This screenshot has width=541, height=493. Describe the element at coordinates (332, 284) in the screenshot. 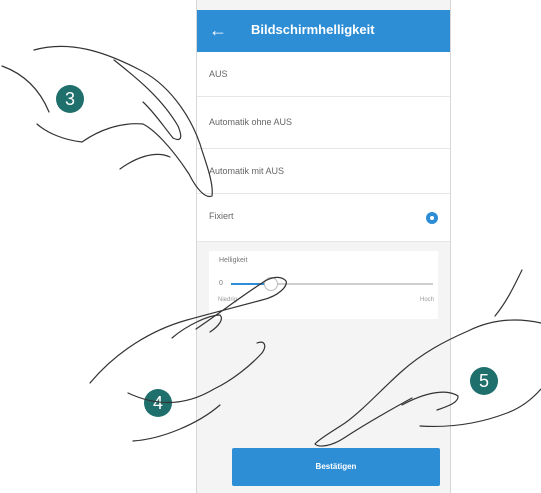

I see `brightness-slider` at that location.